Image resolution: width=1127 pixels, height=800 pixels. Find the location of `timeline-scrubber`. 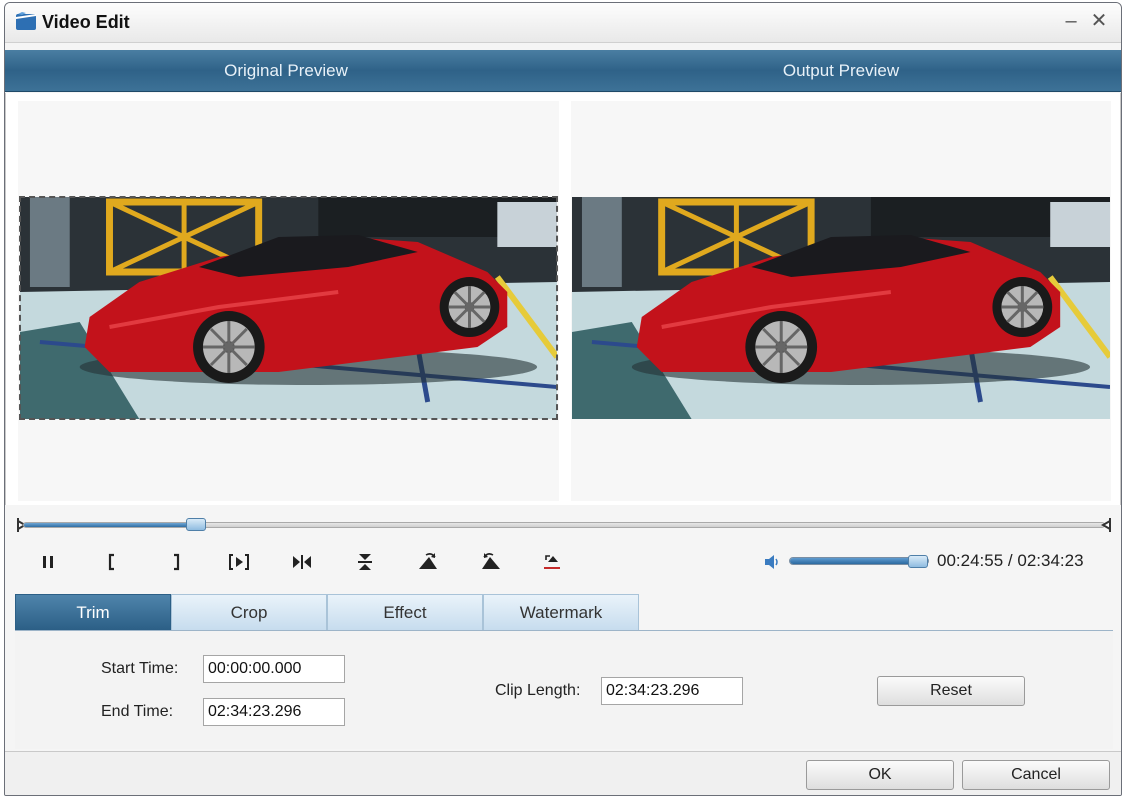

timeline-scrubber is located at coordinates (564, 525).